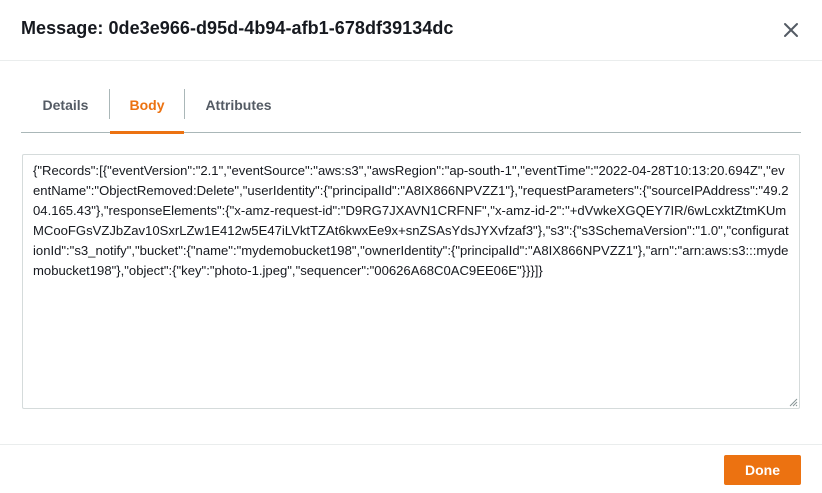 This screenshot has height=493, width=822. What do you see at coordinates (65, 104) in the screenshot?
I see `tab-details: Details` at bounding box center [65, 104].